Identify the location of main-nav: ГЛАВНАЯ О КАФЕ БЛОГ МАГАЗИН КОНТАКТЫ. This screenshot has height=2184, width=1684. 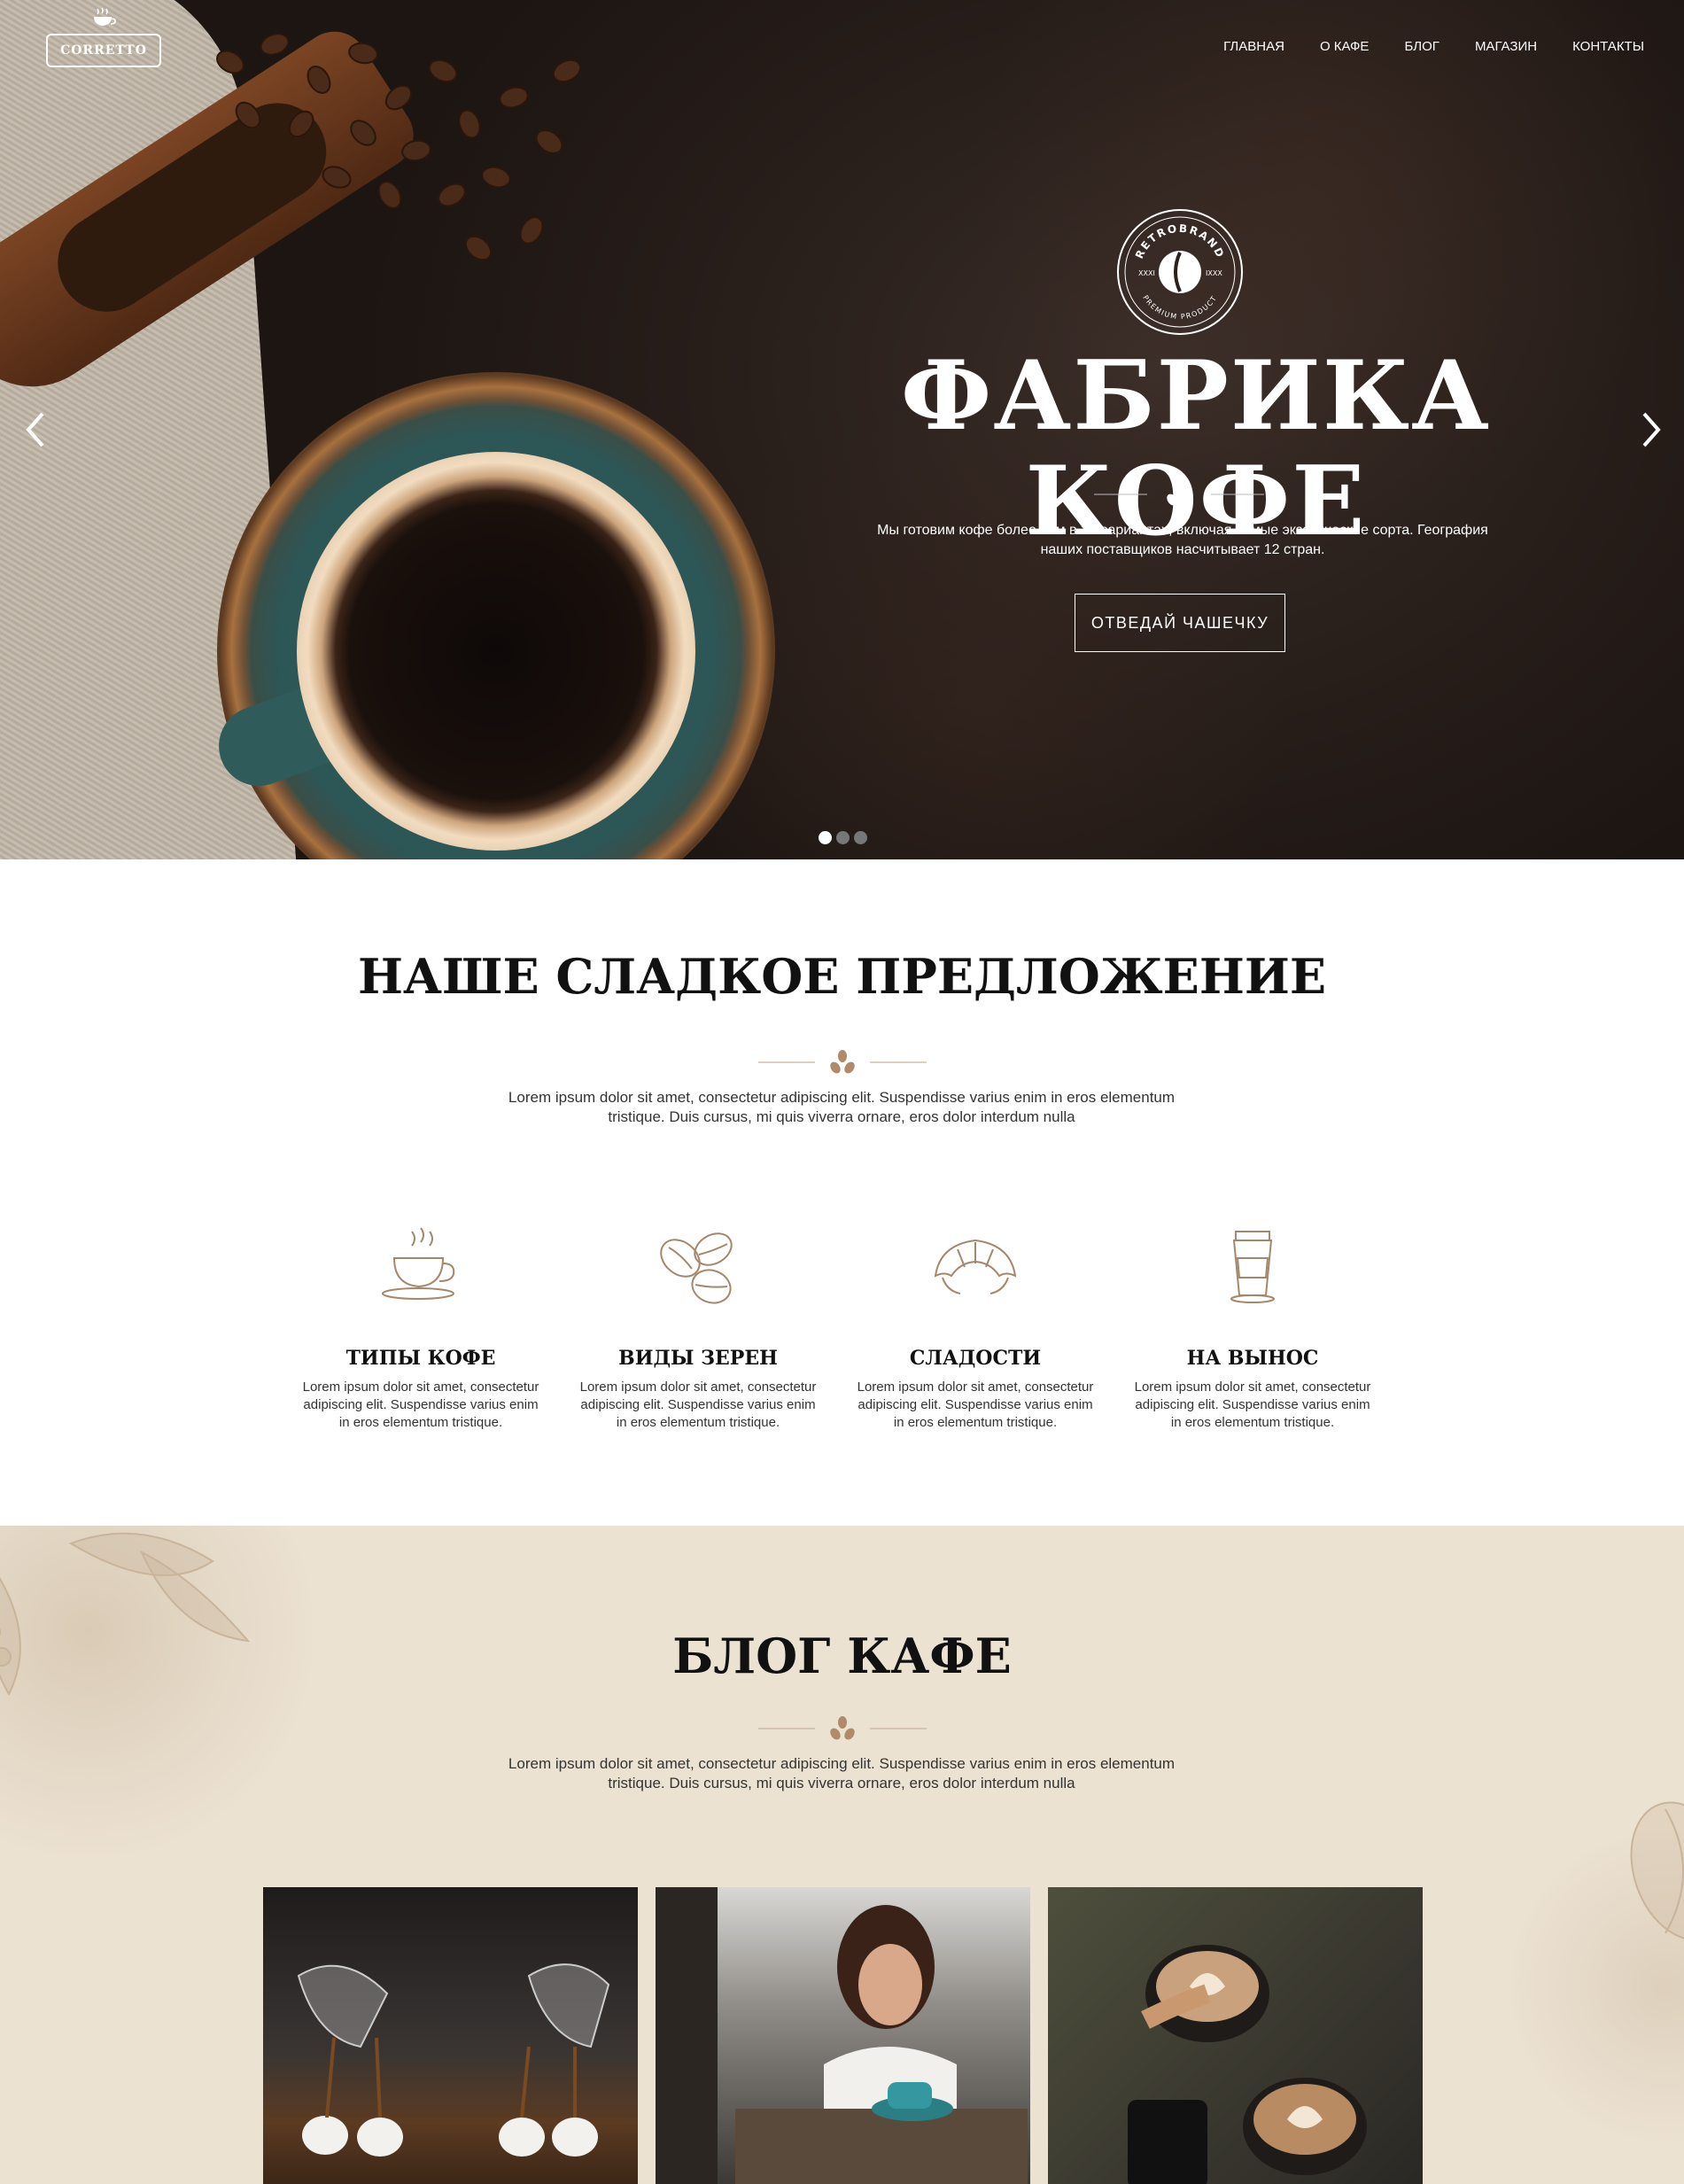
(1433, 46).